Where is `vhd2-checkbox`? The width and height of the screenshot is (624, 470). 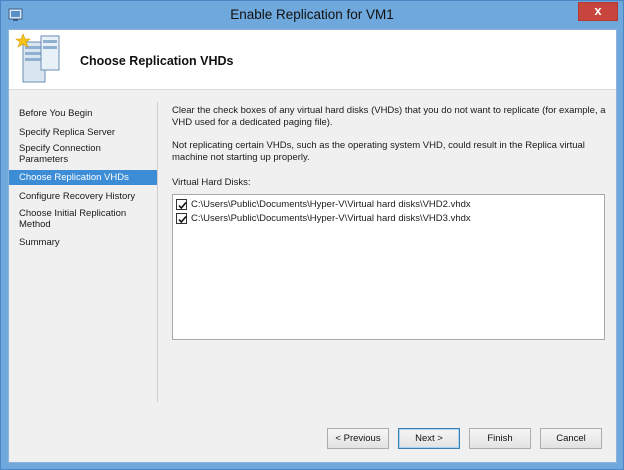 vhd2-checkbox is located at coordinates (181, 204).